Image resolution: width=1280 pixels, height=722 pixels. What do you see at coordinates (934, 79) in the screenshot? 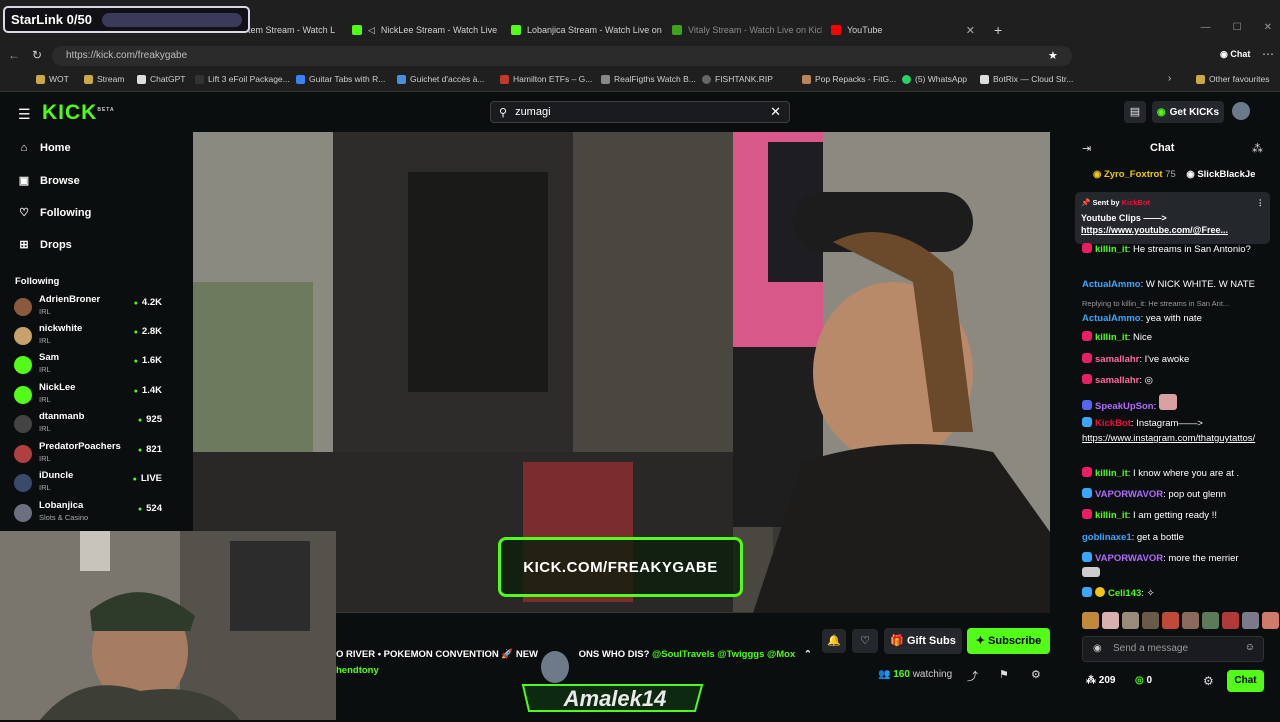
I see `bookmark: (5) WhatsApp` at bounding box center [934, 79].